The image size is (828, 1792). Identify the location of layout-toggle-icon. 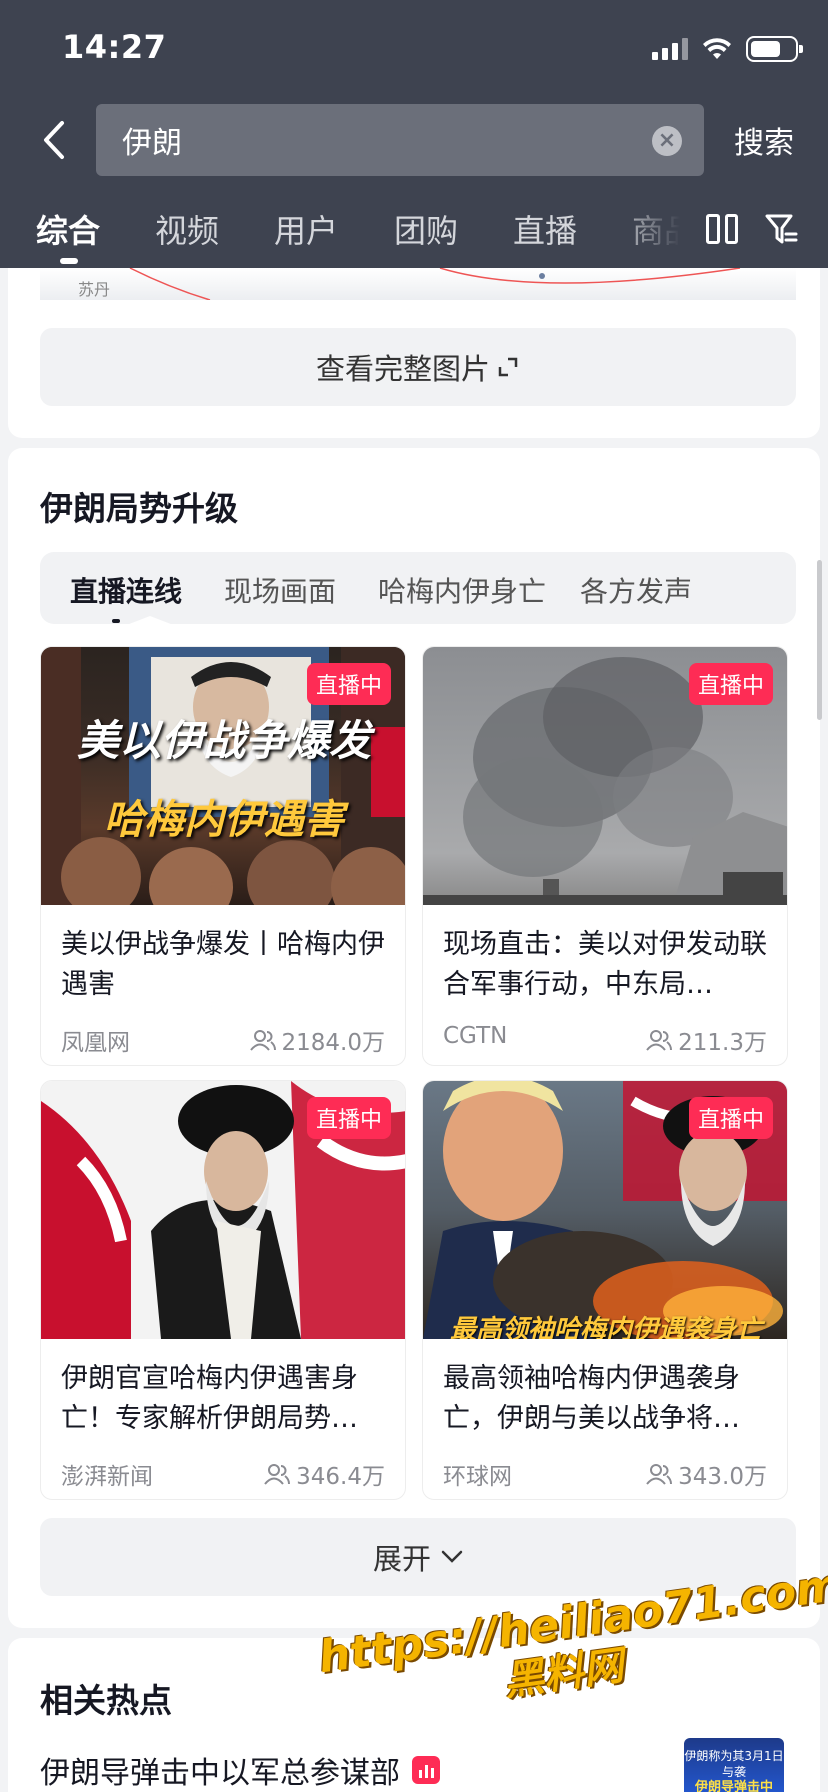
(722, 229).